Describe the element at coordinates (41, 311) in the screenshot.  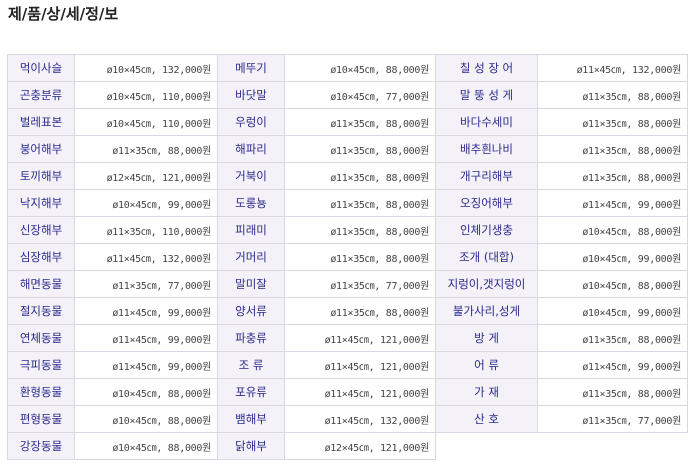
I see `product-name-cell: 절지동물` at that location.